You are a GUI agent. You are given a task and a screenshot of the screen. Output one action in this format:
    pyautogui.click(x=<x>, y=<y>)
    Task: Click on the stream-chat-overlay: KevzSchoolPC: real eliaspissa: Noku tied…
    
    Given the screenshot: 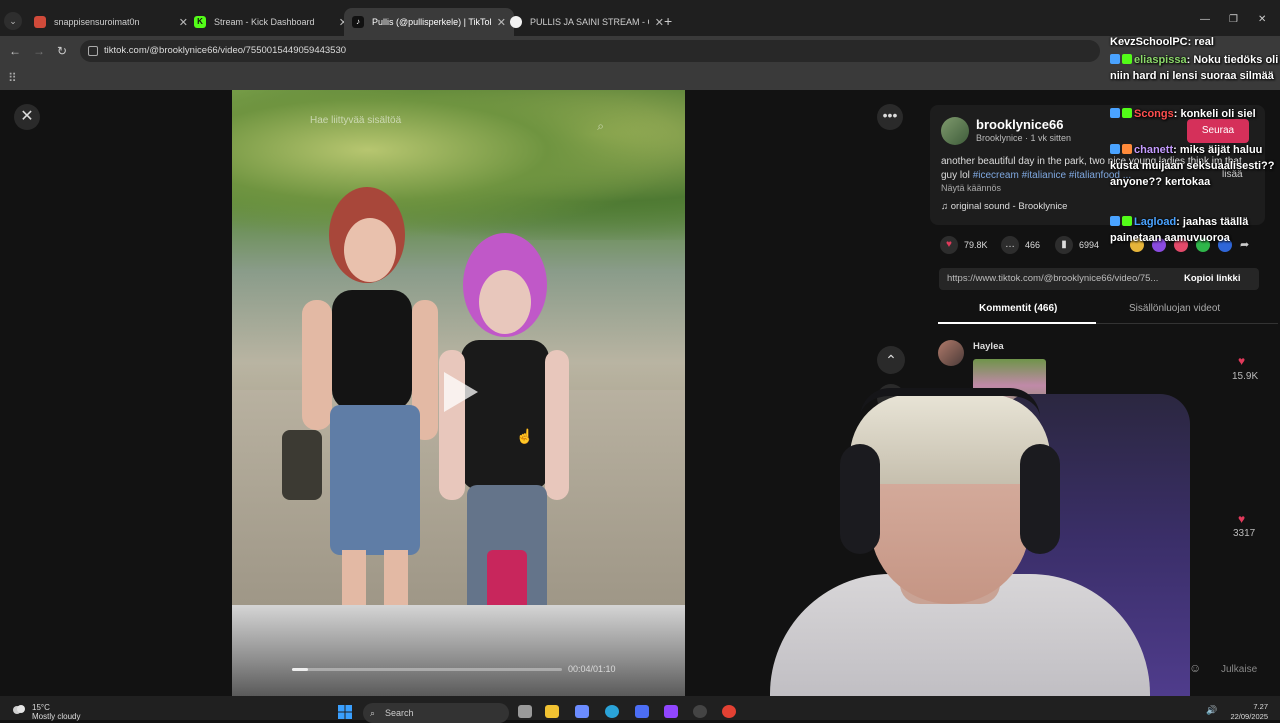 What is the action you would take?
    pyautogui.click(x=1192, y=150)
    